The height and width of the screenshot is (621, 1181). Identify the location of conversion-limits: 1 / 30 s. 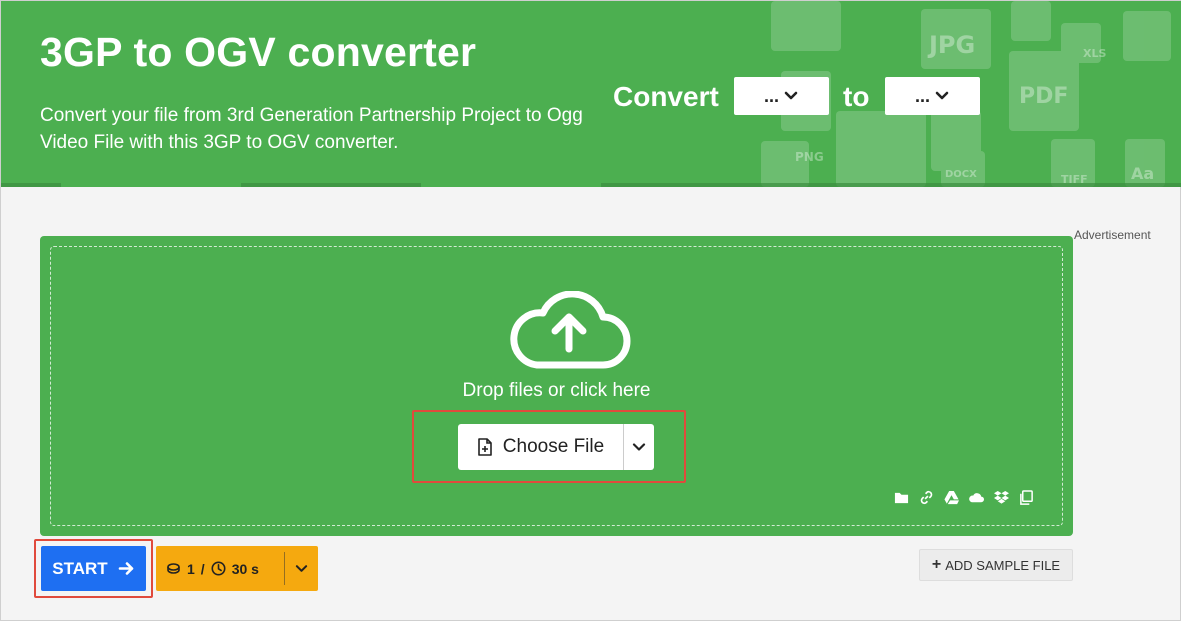
(237, 568).